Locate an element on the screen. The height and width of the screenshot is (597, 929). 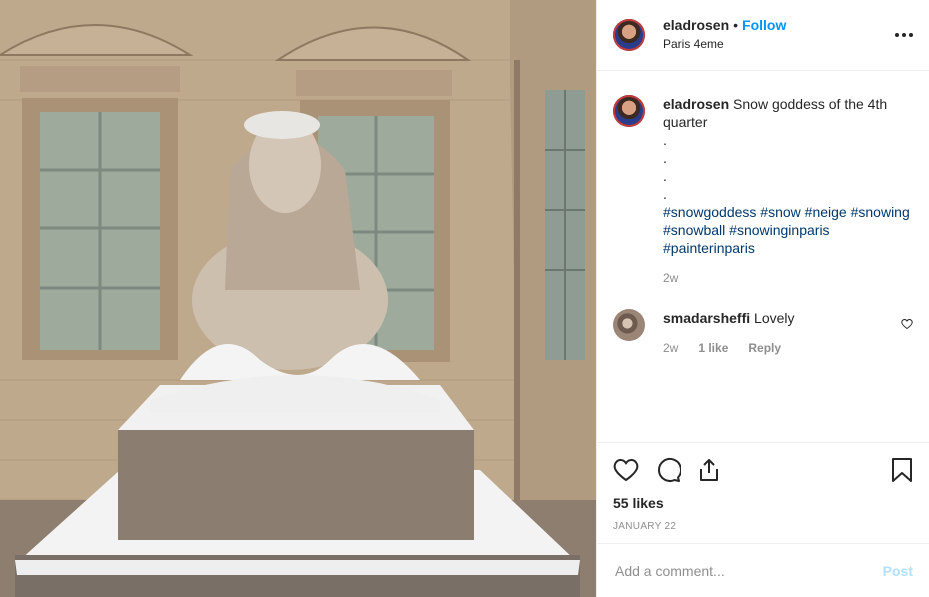
post-location: Paris 4eme is located at coordinates (779, 44).